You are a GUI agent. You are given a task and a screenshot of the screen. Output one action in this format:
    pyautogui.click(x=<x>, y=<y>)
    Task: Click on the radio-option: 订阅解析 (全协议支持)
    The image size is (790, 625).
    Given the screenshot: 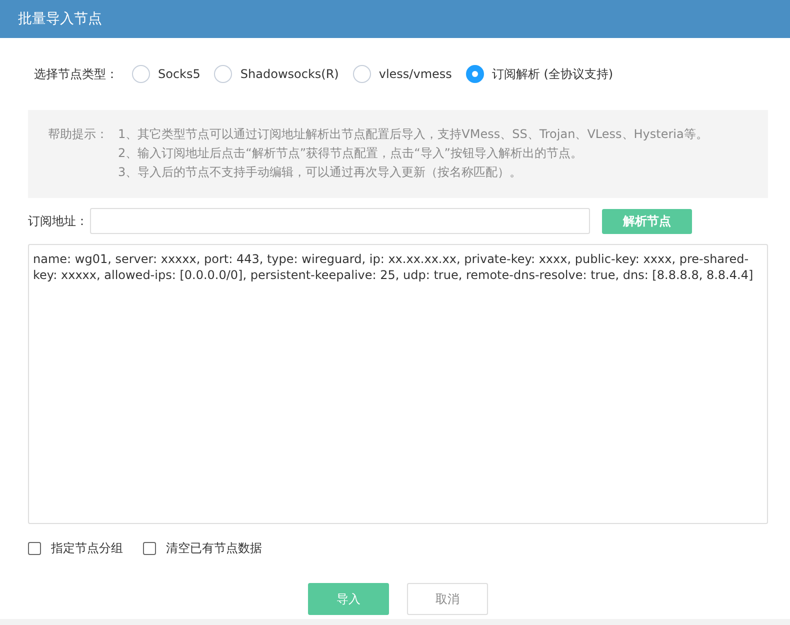 What is the action you would take?
    pyautogui.click(x=540, y=74)
    